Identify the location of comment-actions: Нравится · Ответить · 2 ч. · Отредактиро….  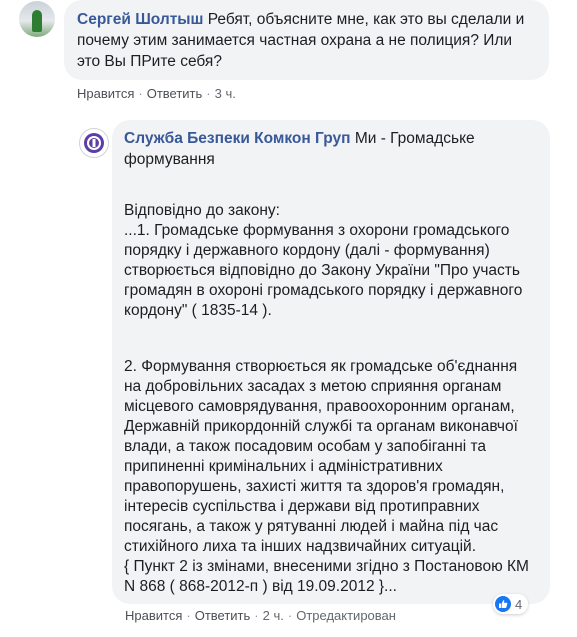
(260, 615).